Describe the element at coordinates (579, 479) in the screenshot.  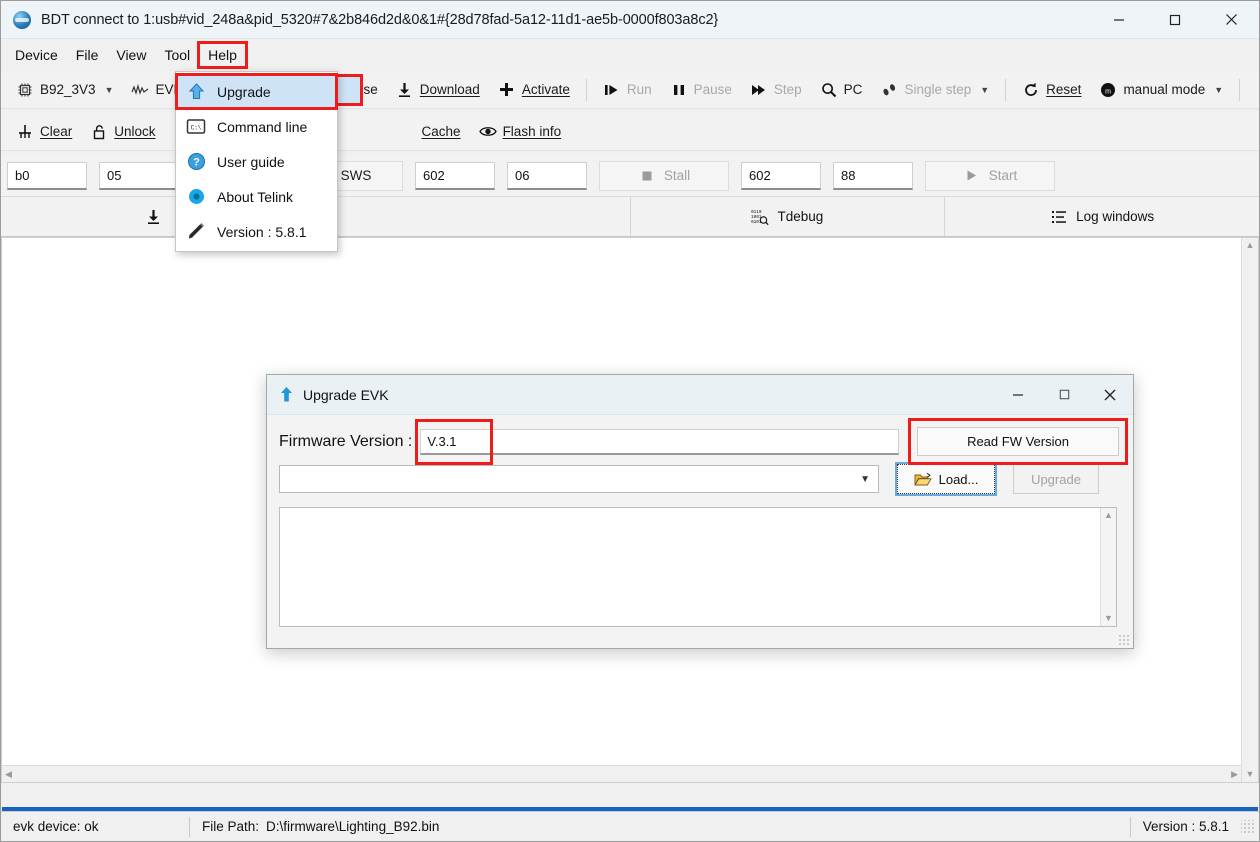
I see `firmware-file-combobox: ▼` at that location.